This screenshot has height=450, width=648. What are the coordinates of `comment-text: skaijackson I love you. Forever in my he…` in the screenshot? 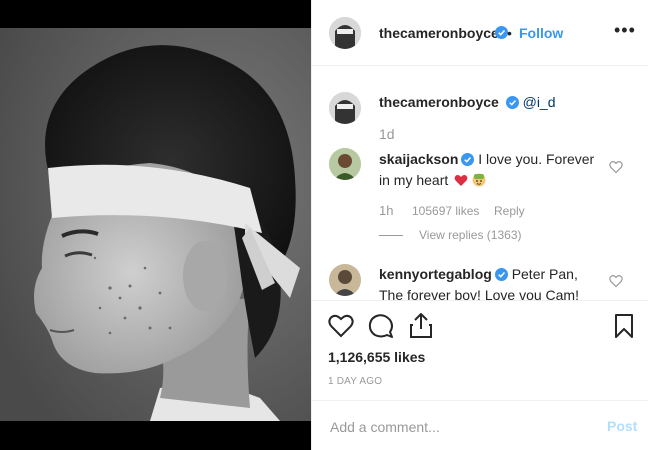 It's located at (494, 170).